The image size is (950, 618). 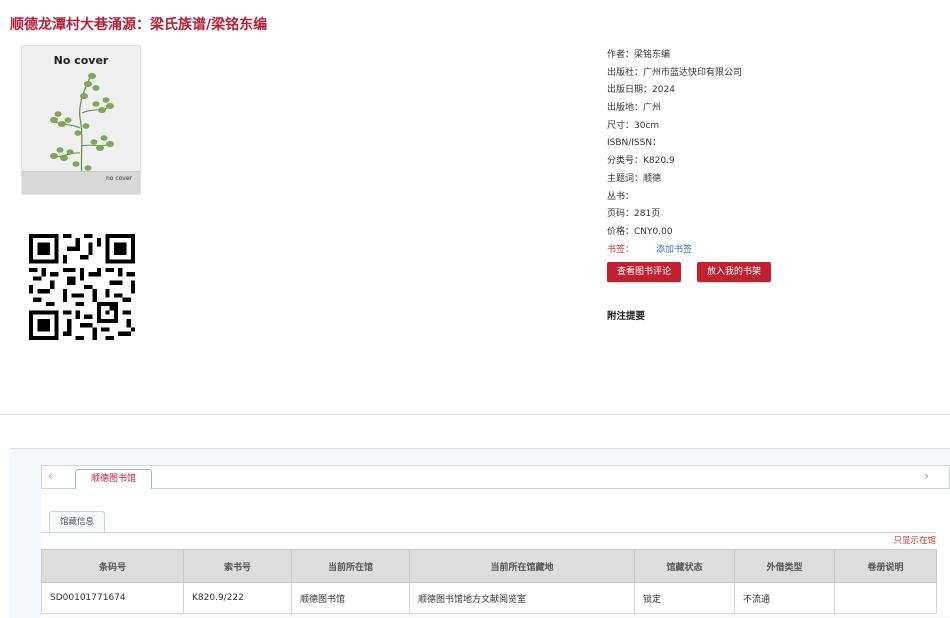 I want to click on page-title: 顺德龙潭村大巷涌源：梁氏族谱/梁铭东编, so click(x=139, y=25).